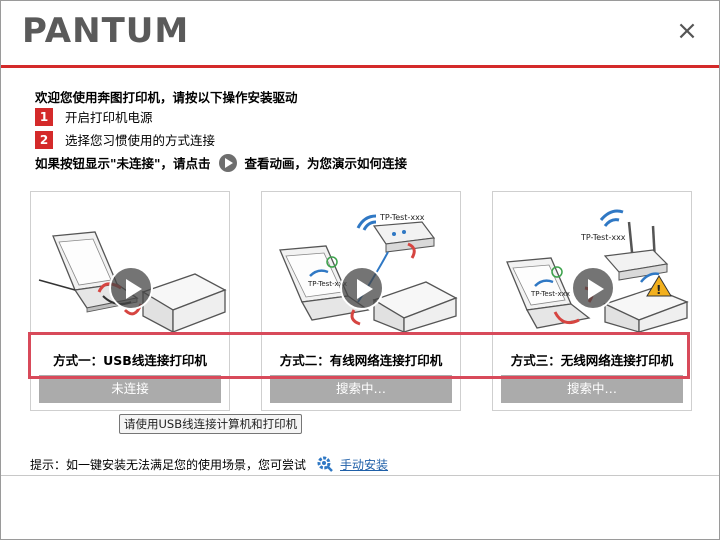  What do you see at coordinates (44, 116) in the screenshot?
I see `step-number-badge: 1` at bounding box center [44, 116].